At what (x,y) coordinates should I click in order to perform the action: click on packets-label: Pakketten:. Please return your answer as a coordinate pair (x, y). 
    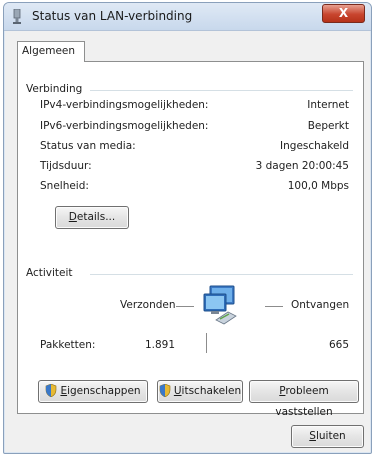
    Looking at the image, I should click on (68, 345).